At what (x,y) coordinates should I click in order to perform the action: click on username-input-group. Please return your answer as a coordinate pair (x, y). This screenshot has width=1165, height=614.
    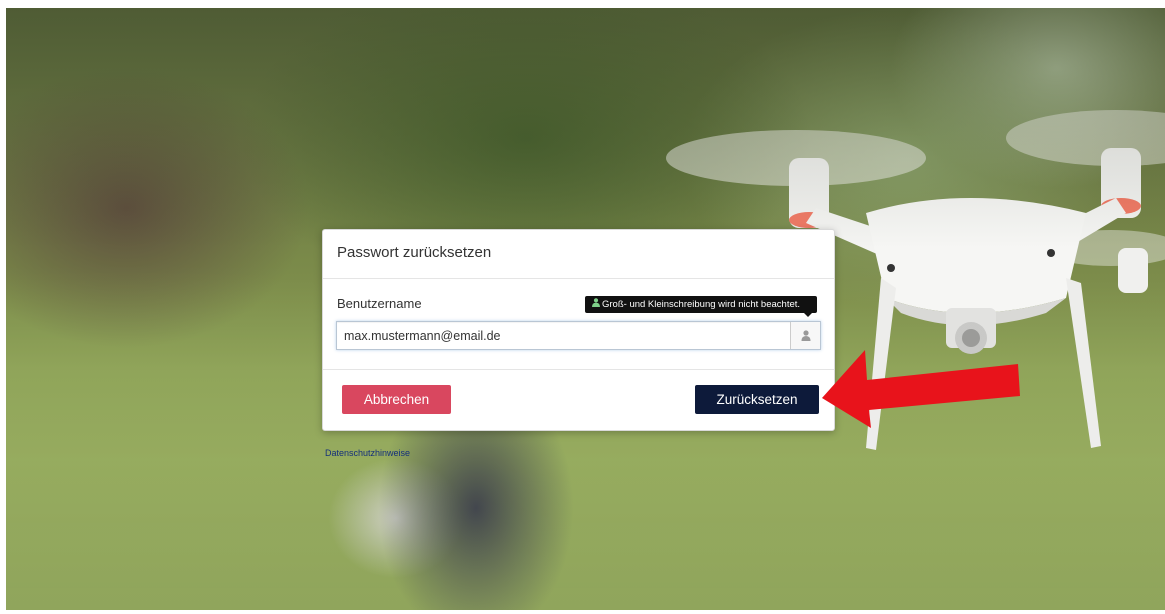
    Looking at the image, I should click on (578, 335).